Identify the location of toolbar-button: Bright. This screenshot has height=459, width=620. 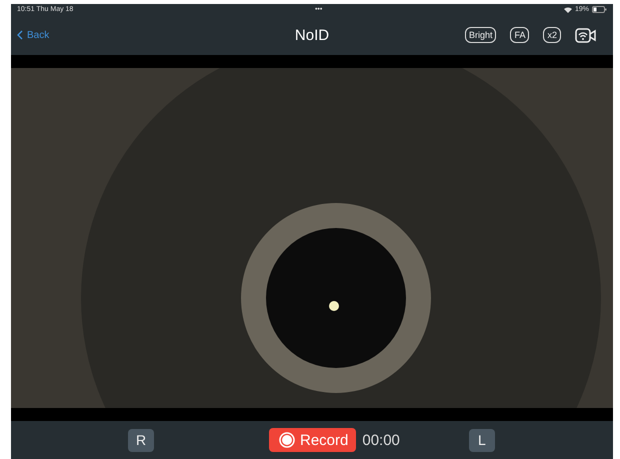
(480, 35).